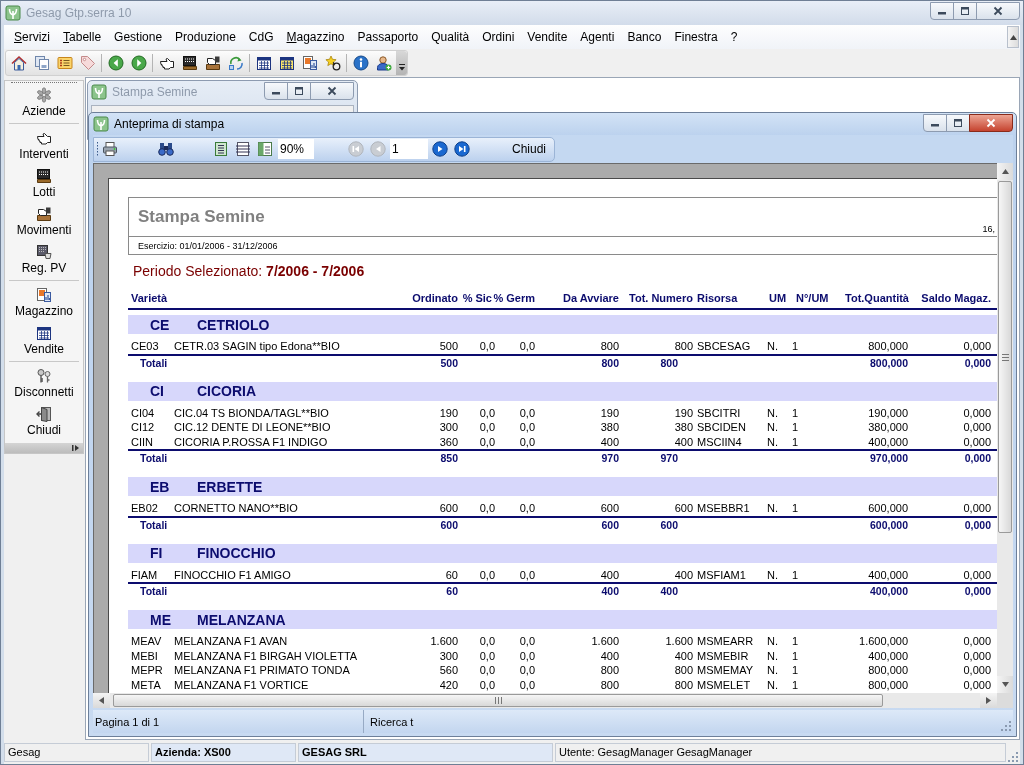 This screenshot has width=1024, height=765. I want to click on menu-item: CdG, so click(261, 37).